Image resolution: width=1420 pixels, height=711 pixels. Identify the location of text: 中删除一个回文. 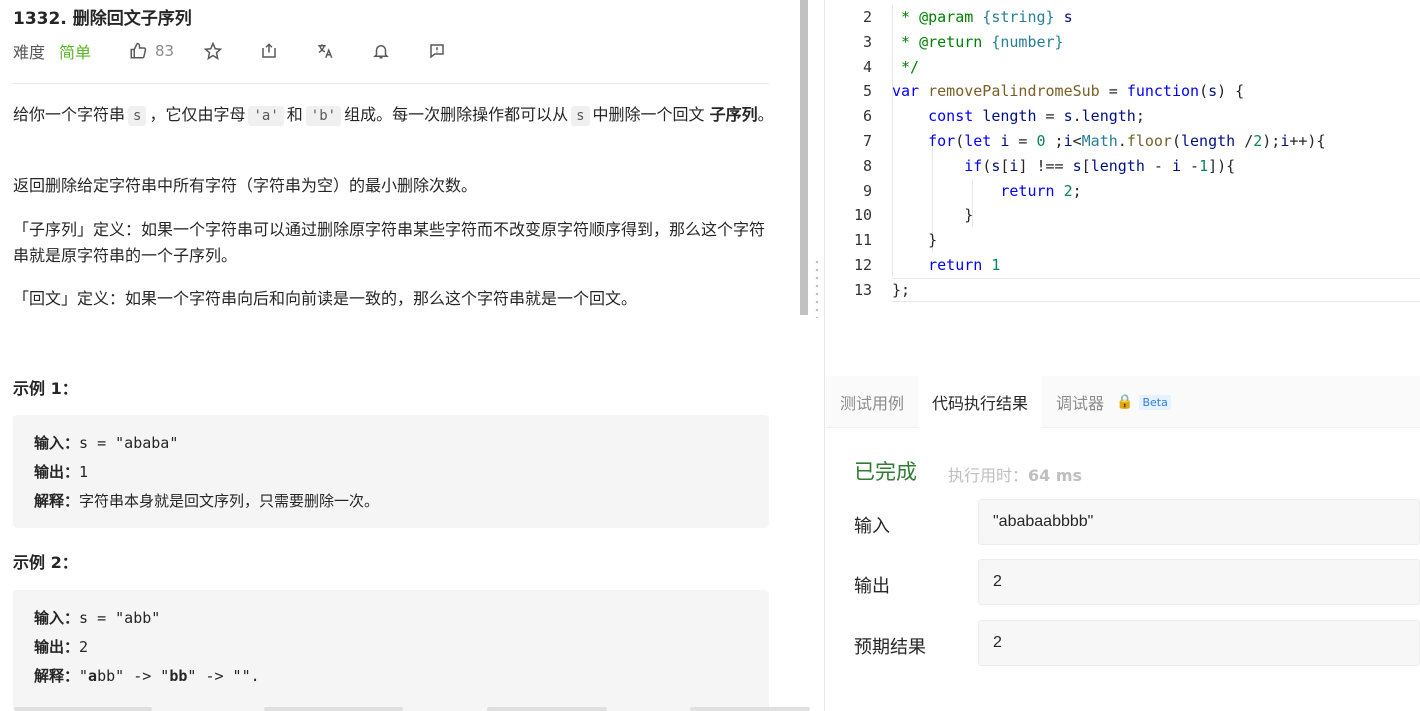
(648, 114).